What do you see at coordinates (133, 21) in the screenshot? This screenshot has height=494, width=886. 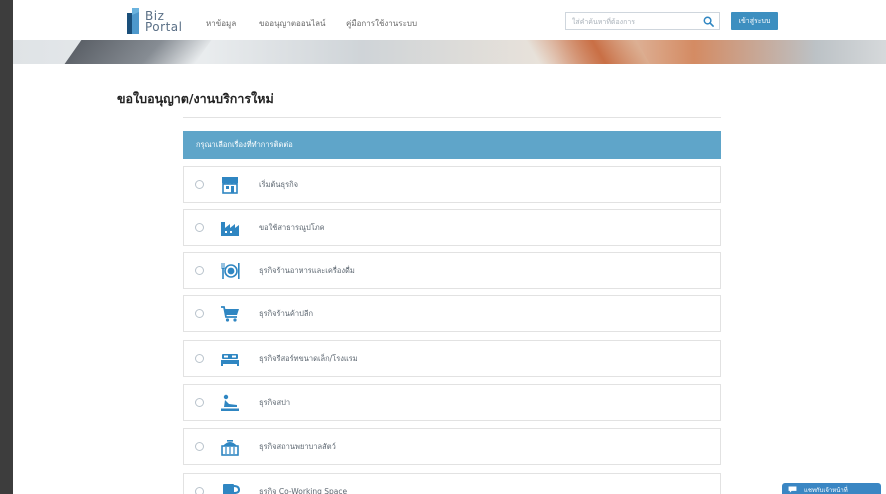 I see `logo-mark-icon` at bounding box center [133, 21].